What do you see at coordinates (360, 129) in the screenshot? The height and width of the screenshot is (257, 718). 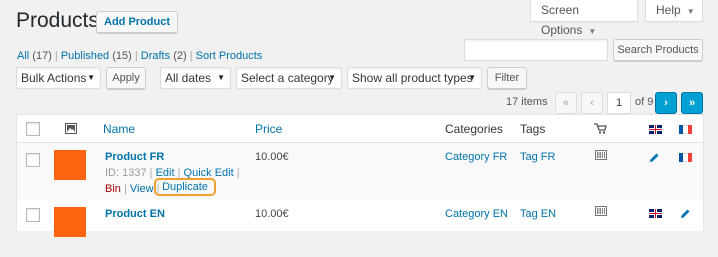 I see `table-header: Name Price Categories Tags` at bounding box center [360, 129].